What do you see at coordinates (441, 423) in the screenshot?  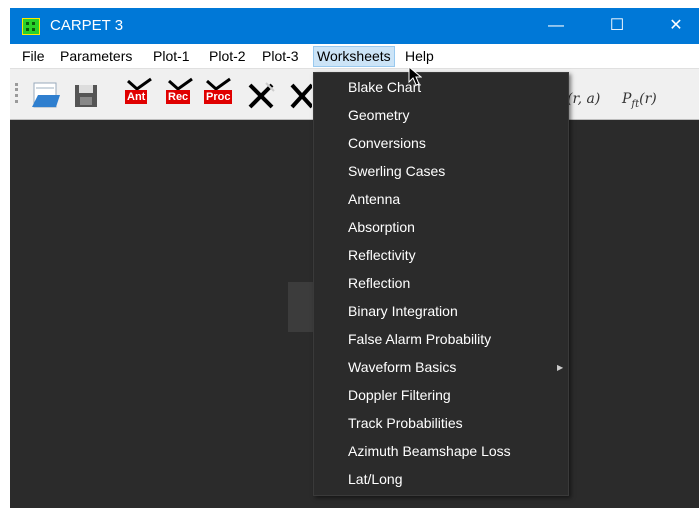 I see `menu-item-track-probabilities: Track Probabilities` at bounding box center [441, 423].